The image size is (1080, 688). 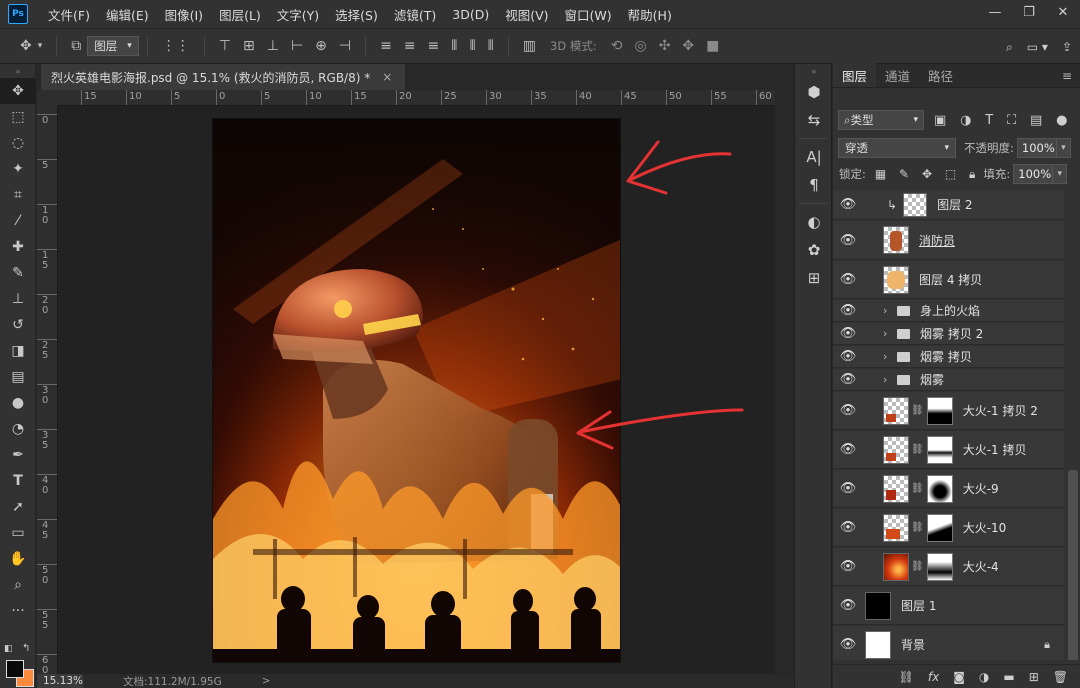 I want to click on transform-controls-icon: ⋮⋮, so click(x=176, y=46).